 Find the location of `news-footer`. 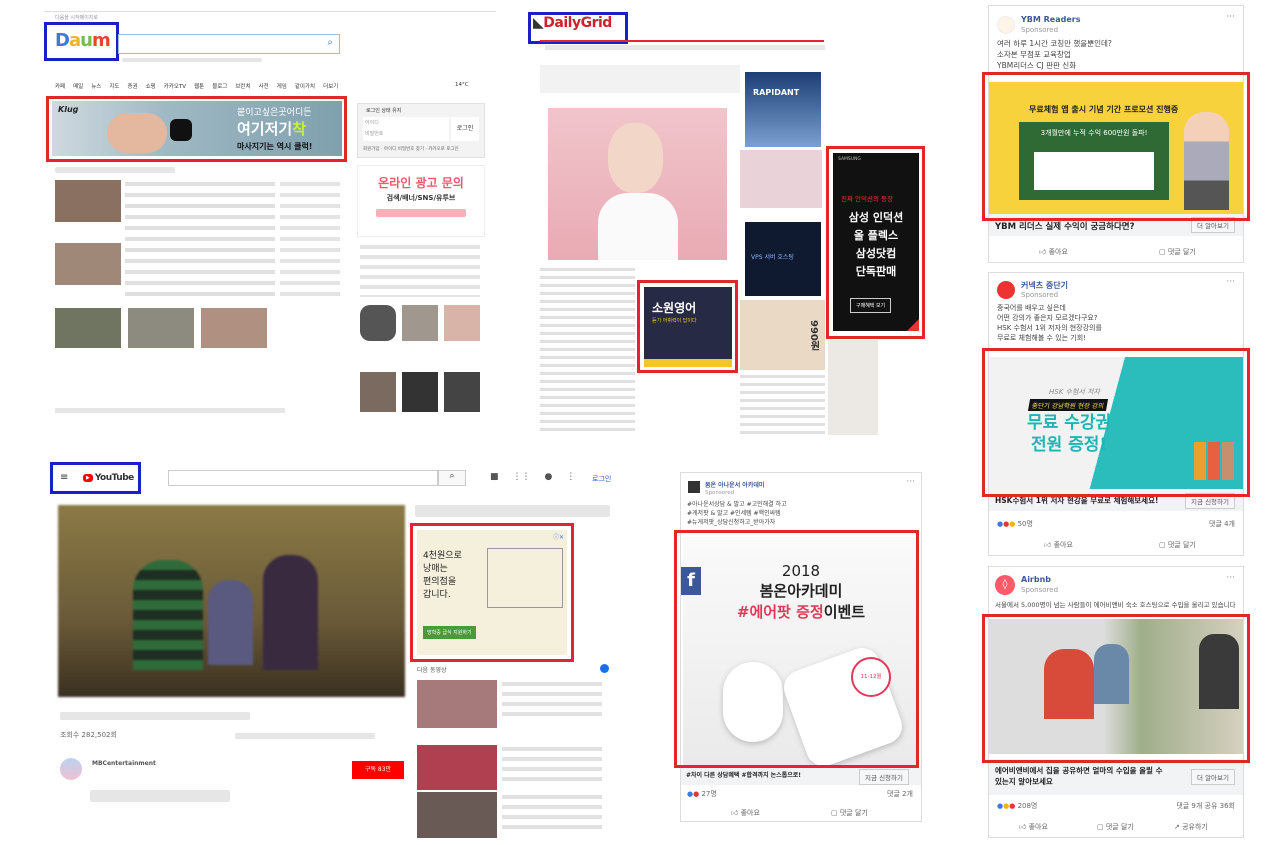

news-footer is located at coordinates (195, 377).